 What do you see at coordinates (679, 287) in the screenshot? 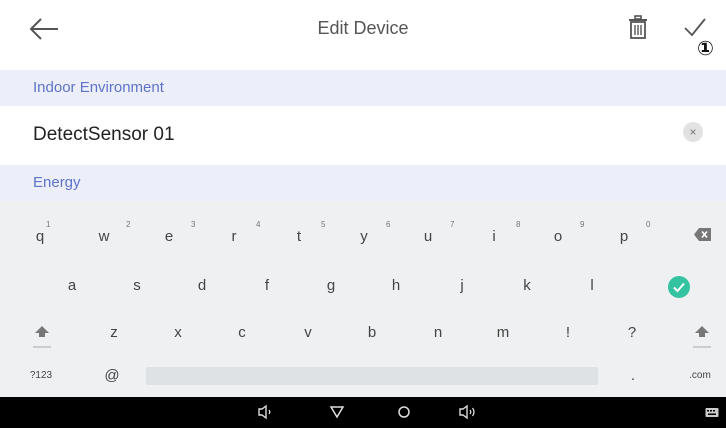
I see `checkmark-circle-icon` at bounding box center [679, 287].